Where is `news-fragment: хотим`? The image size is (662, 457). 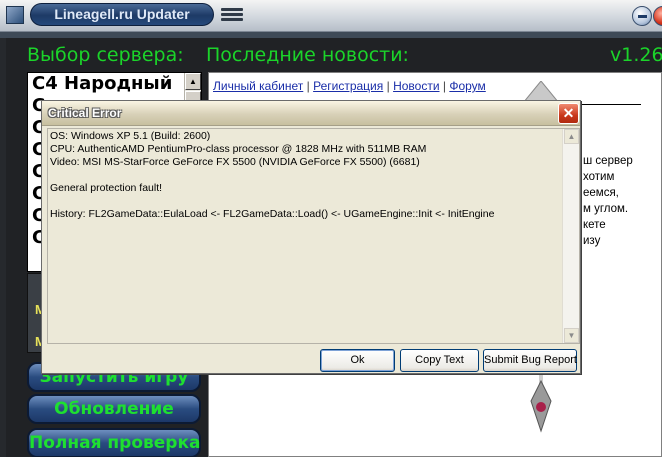 news-fragment: хотим is located at coordinates (599, 177).